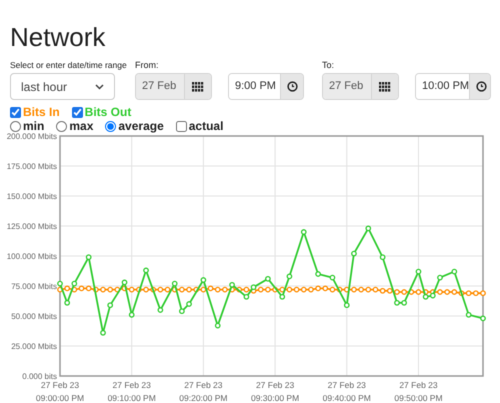  Describe the element at coordinates (418, 391) in the screenshot. I see `x-axis-label: 27 Feb 23 09:50:00 PM` at that location.